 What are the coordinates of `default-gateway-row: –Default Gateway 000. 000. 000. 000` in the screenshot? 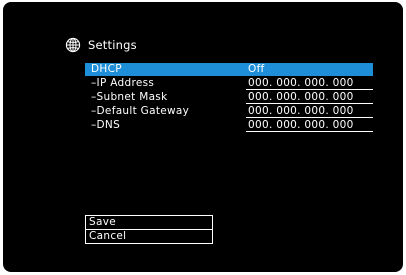 It's located at (229, 111).